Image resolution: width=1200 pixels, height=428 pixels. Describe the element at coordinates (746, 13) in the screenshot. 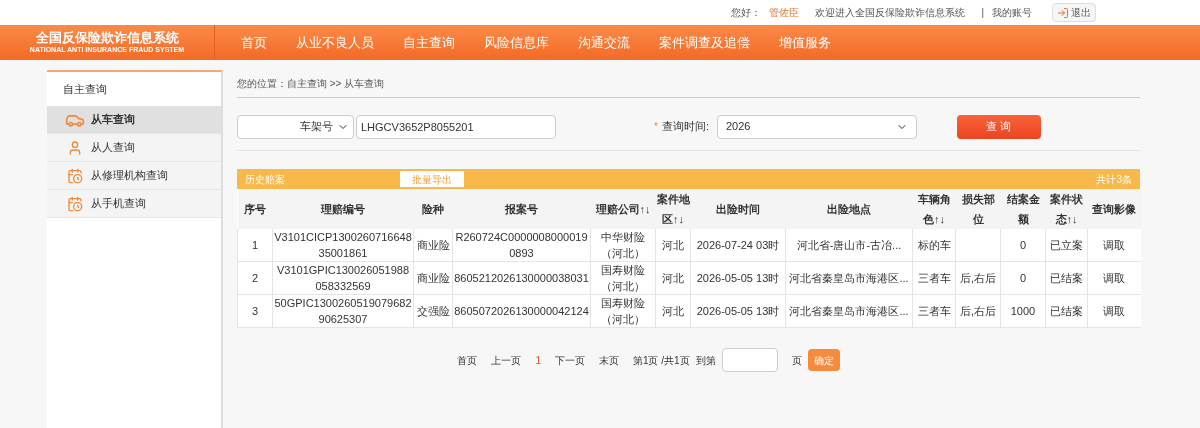

I see `greeting-text: 您好：` at that location.